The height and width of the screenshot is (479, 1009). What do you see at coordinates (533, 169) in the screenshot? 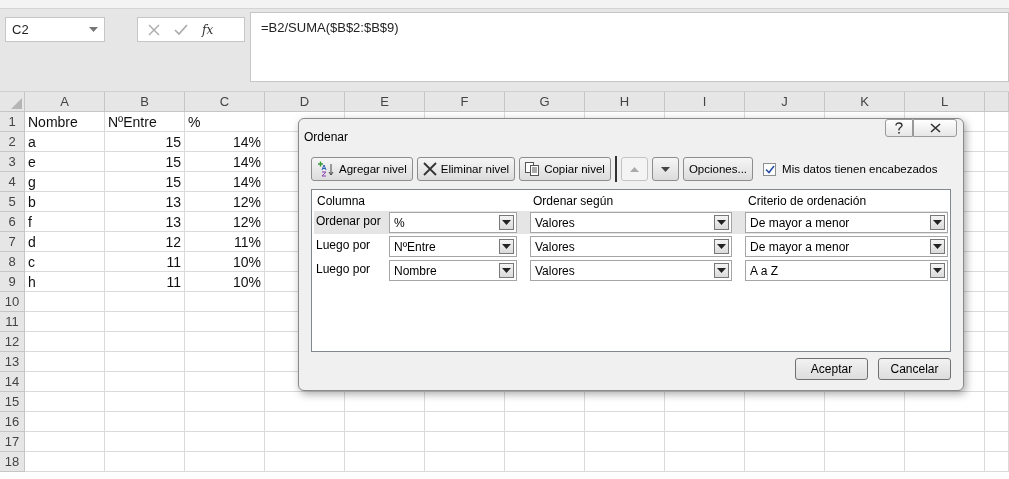
I see `copy-icon` at bounding box center [533, 169].